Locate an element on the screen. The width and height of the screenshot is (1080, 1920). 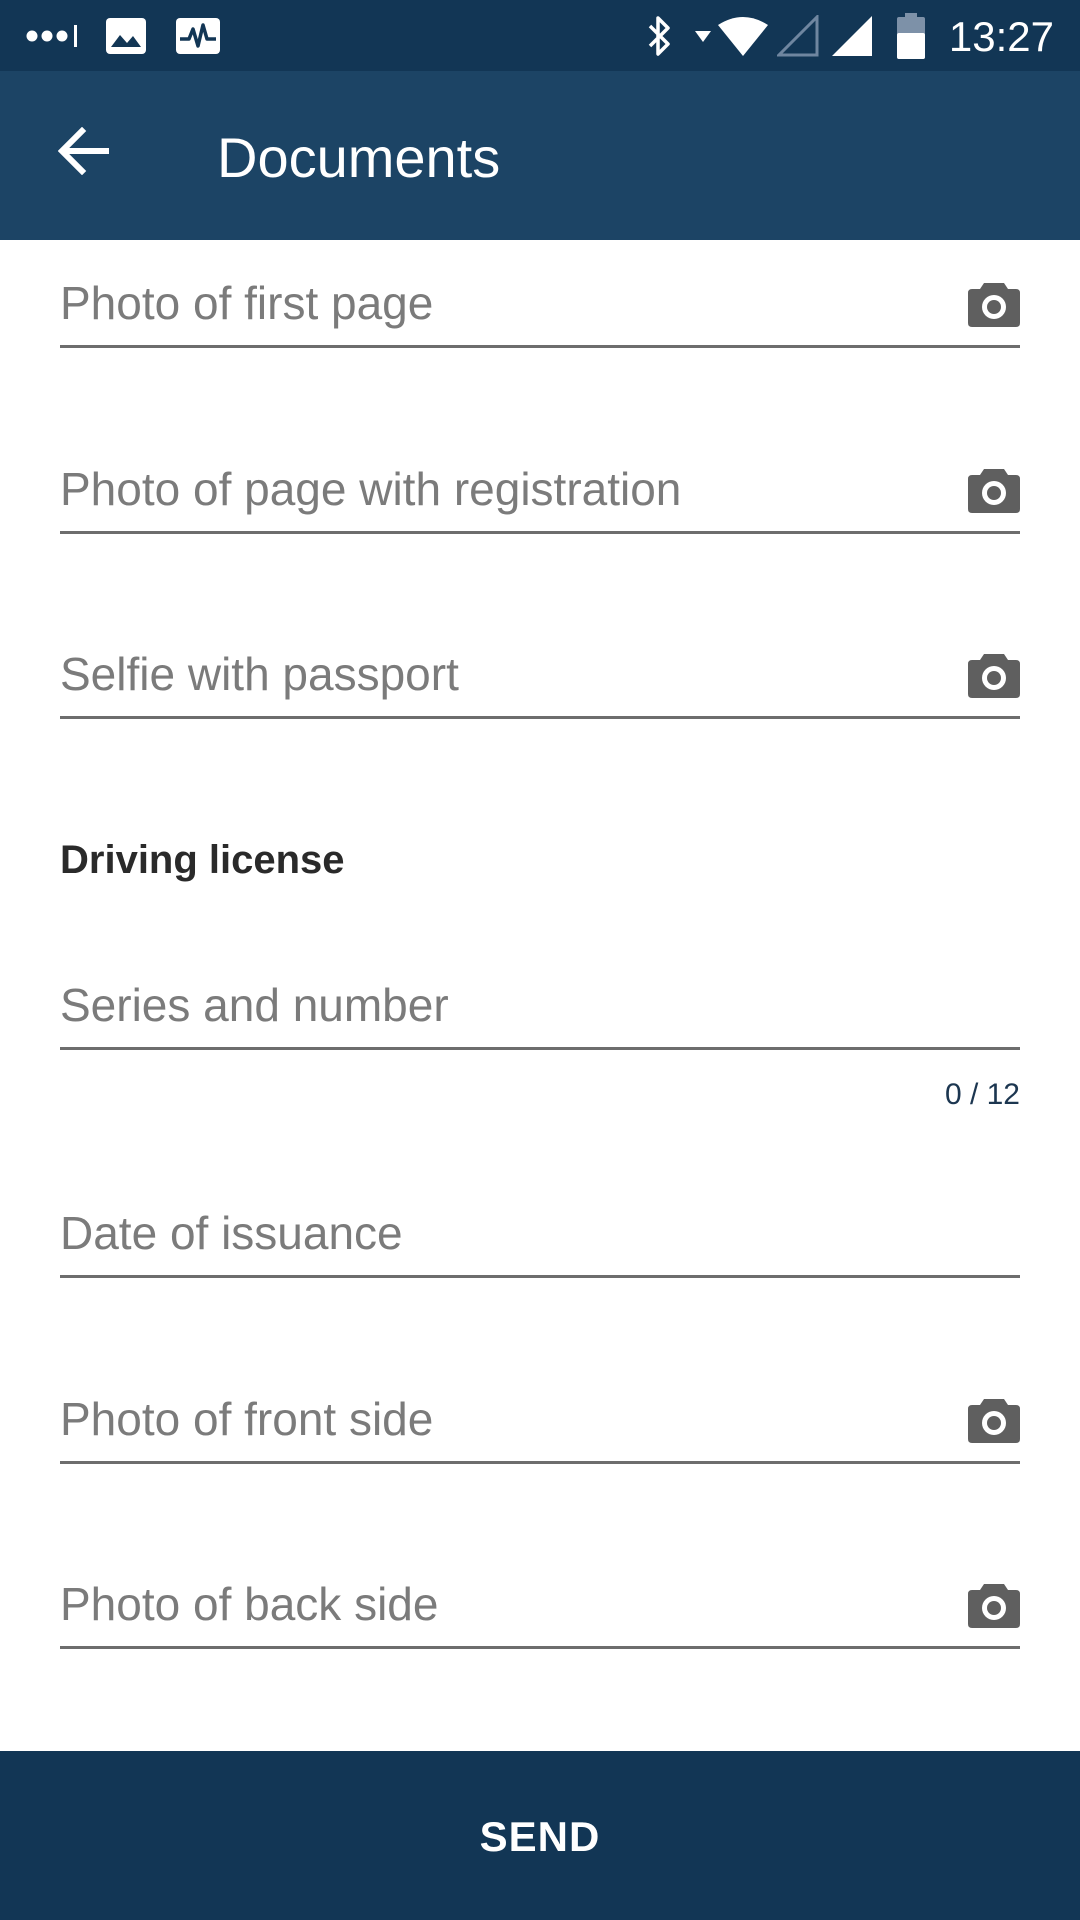
registration-page-photo-input is located at coordinates (490, 489).